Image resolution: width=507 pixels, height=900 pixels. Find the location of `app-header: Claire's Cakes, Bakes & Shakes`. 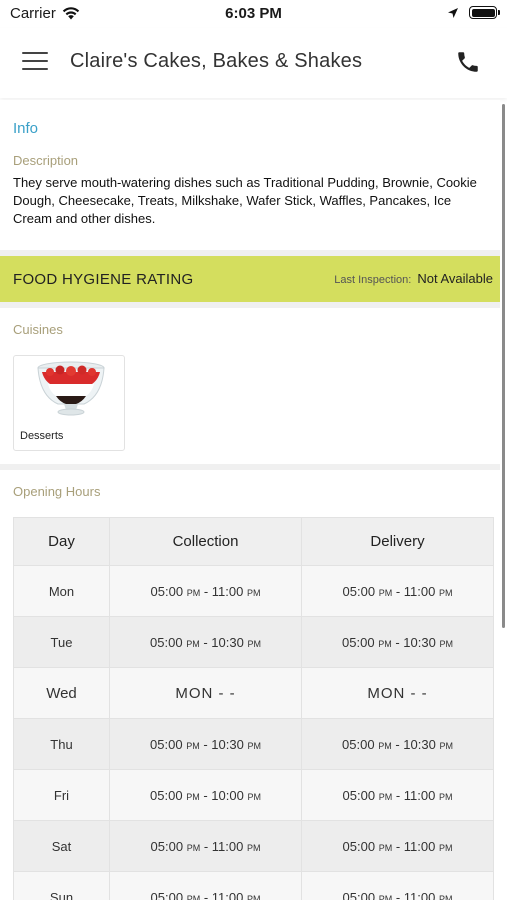

app-header: Claire's Cakes, Bakes & Shakes is located at coordinates (253, 63).